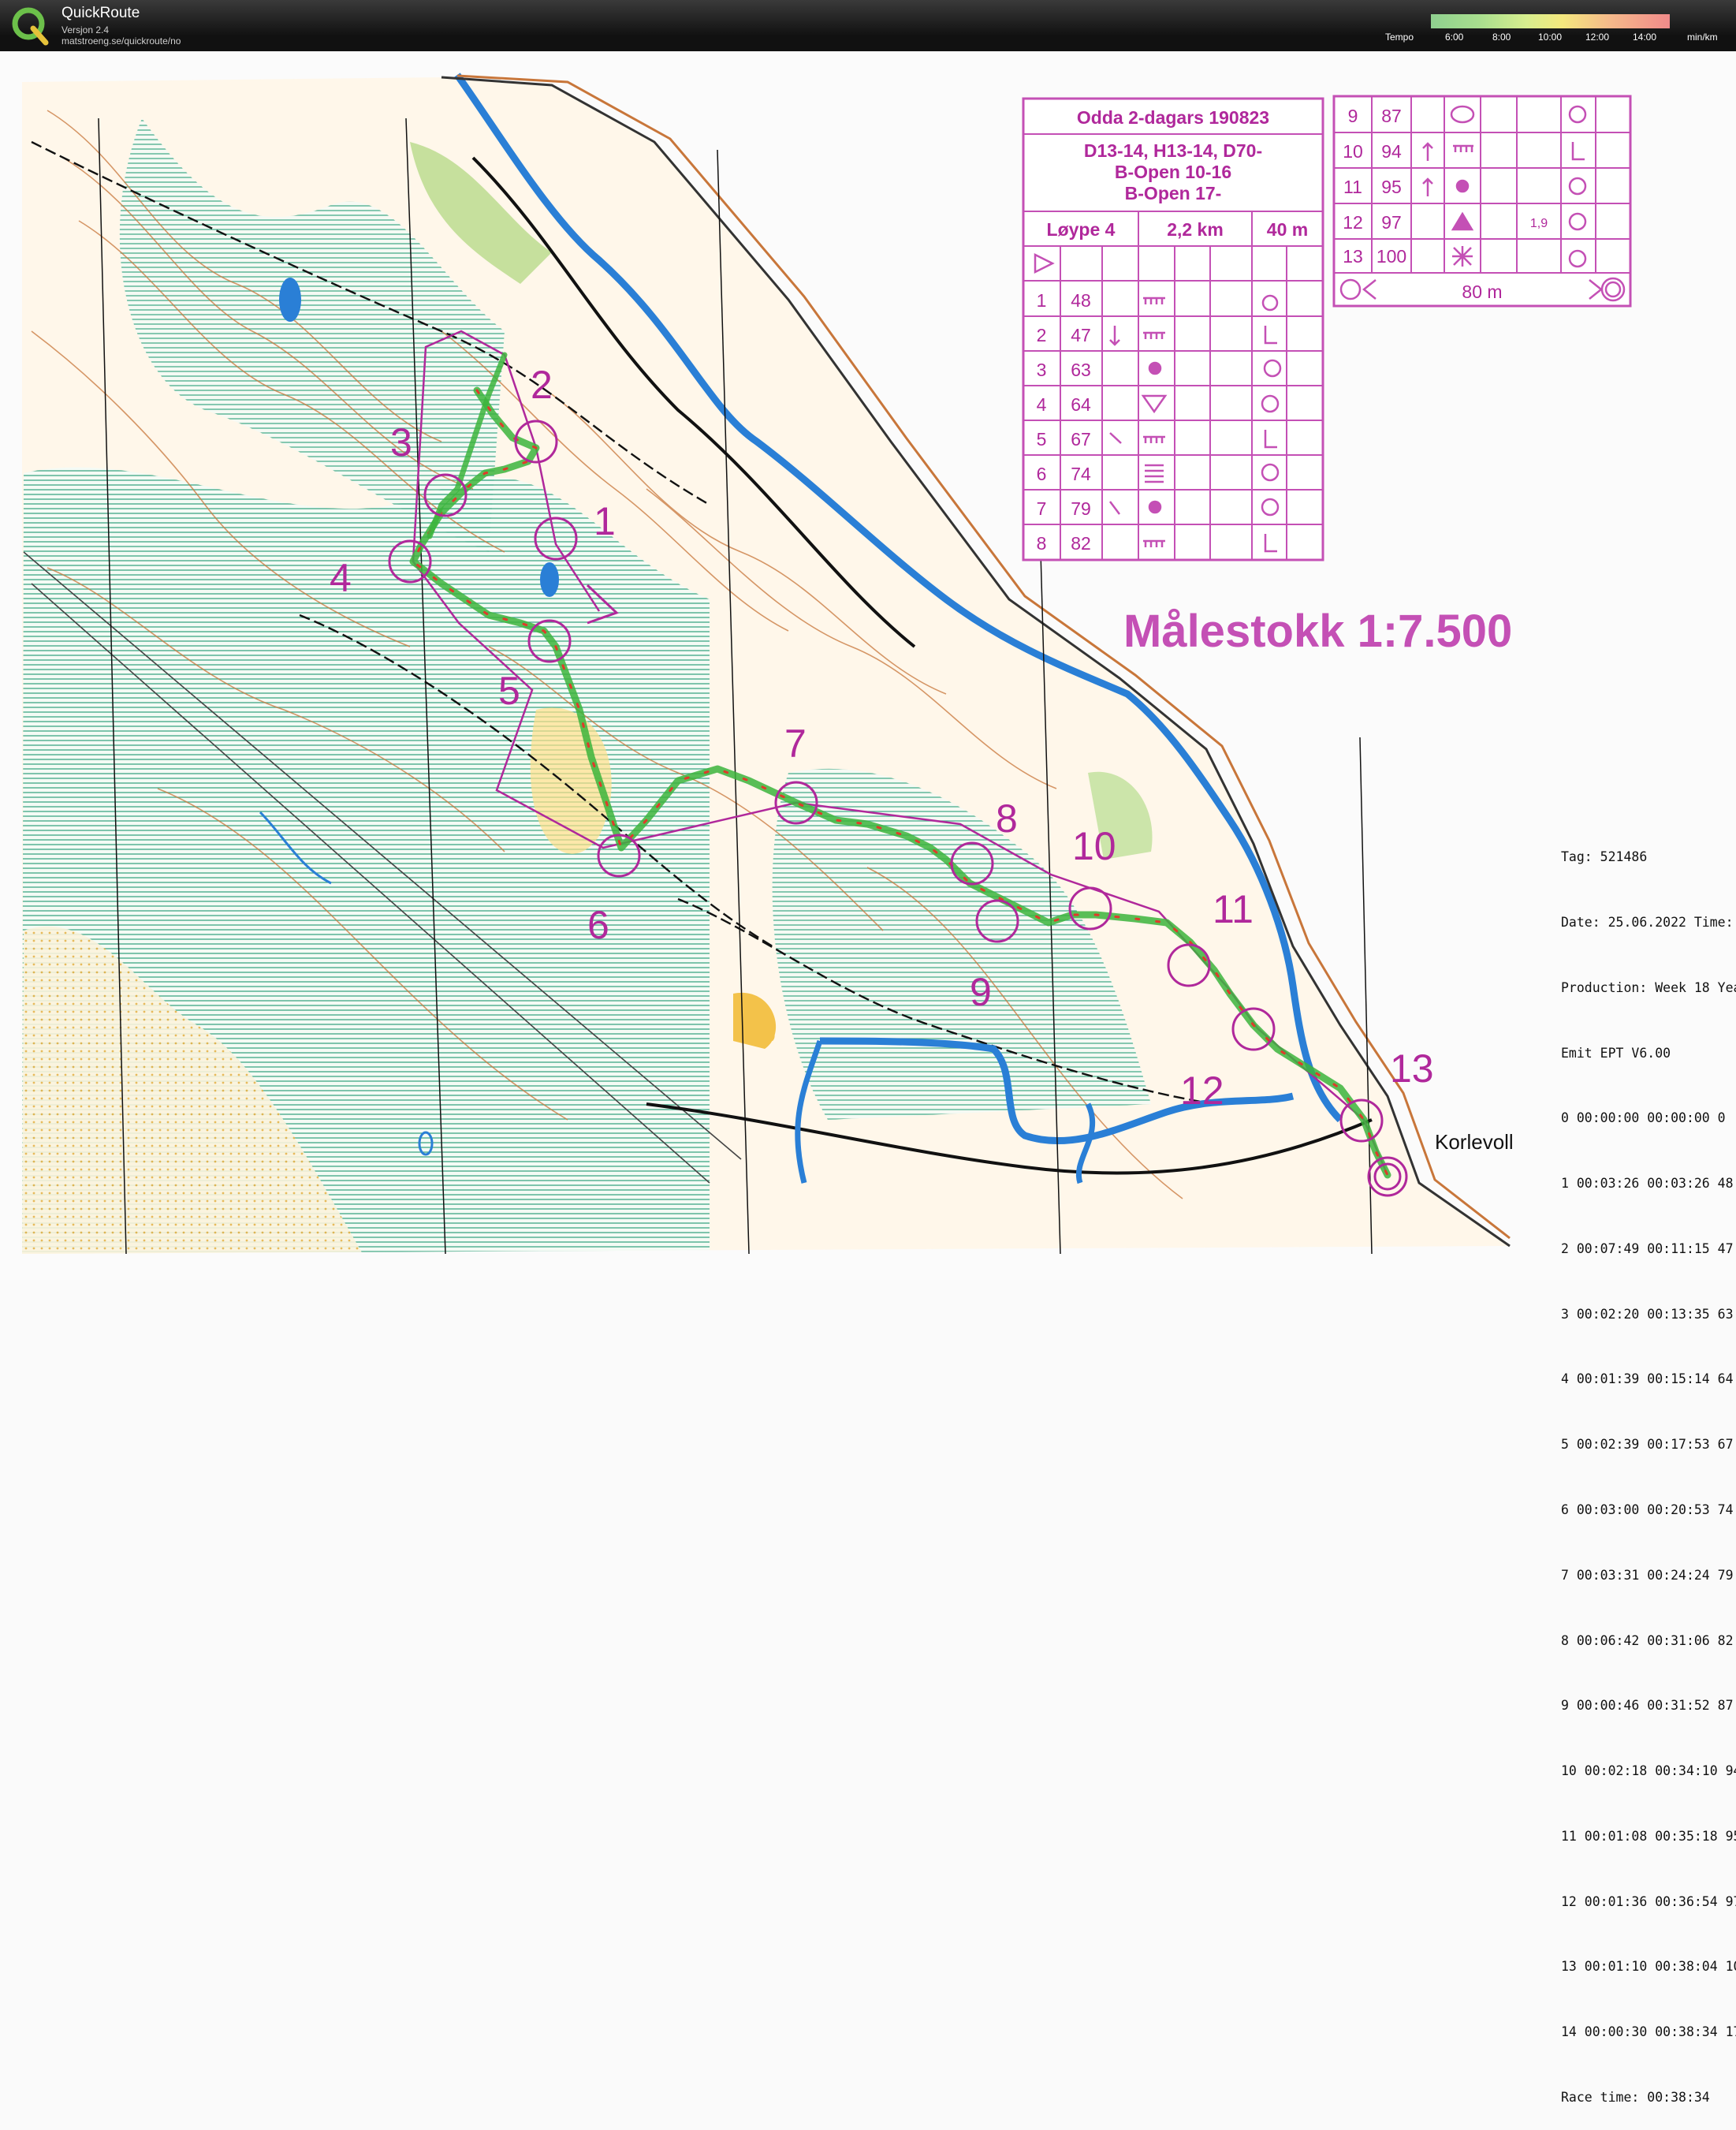 The image size is (1736, 2130). What do you see at coordinates (1647, 1640) in the screenshot?
I see `split-row: 8 00:06:42 00:31:06 82` at bounding box center [1647, 1640].